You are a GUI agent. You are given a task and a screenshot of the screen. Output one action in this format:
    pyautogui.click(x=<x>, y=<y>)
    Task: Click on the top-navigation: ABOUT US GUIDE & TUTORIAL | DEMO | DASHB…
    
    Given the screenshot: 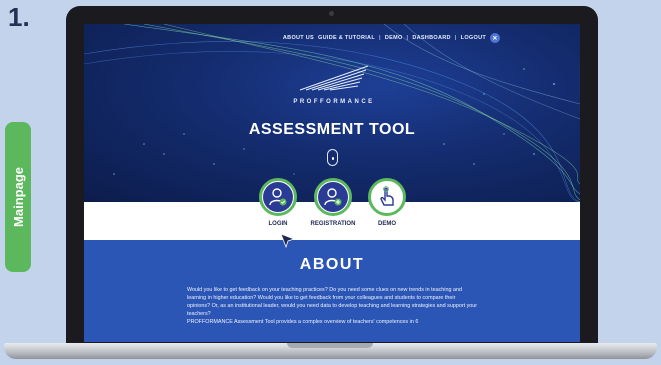 What is the action you would take?
    pyautogui.click(x=391, y=38)
    